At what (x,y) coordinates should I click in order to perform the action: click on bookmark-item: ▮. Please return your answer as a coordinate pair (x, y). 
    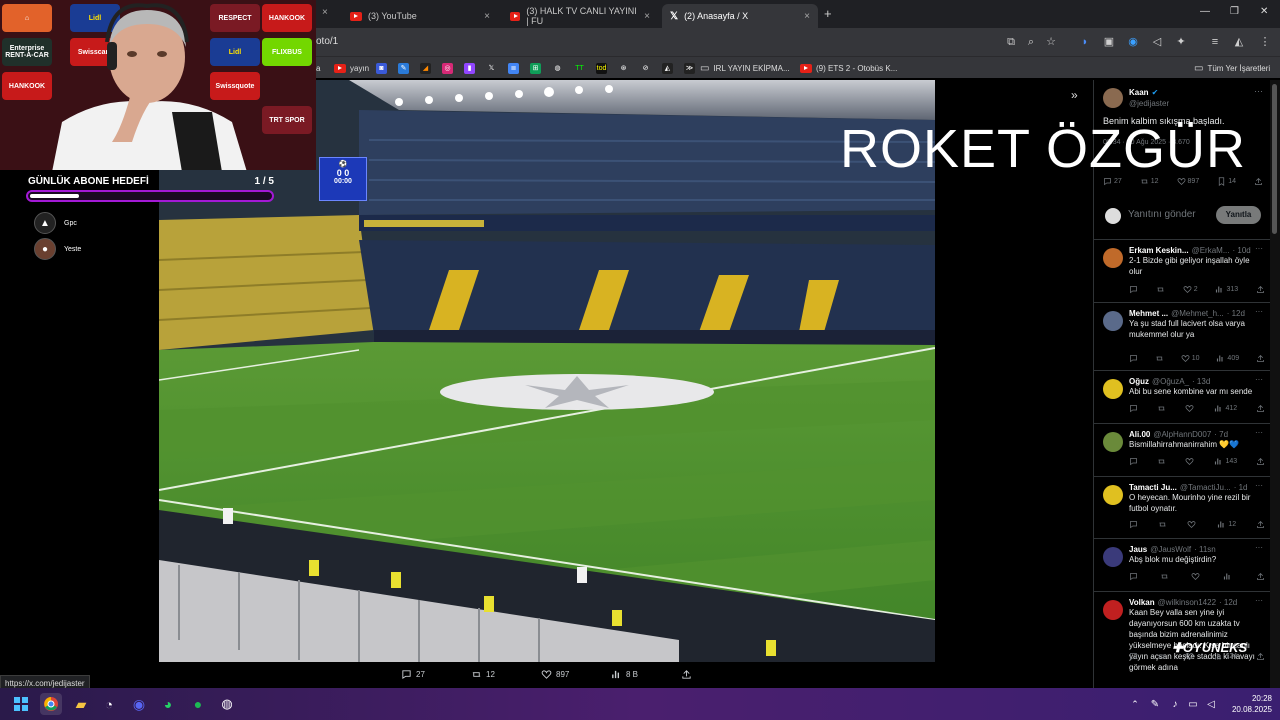
    Looking at the image, I should click on (469, 68).